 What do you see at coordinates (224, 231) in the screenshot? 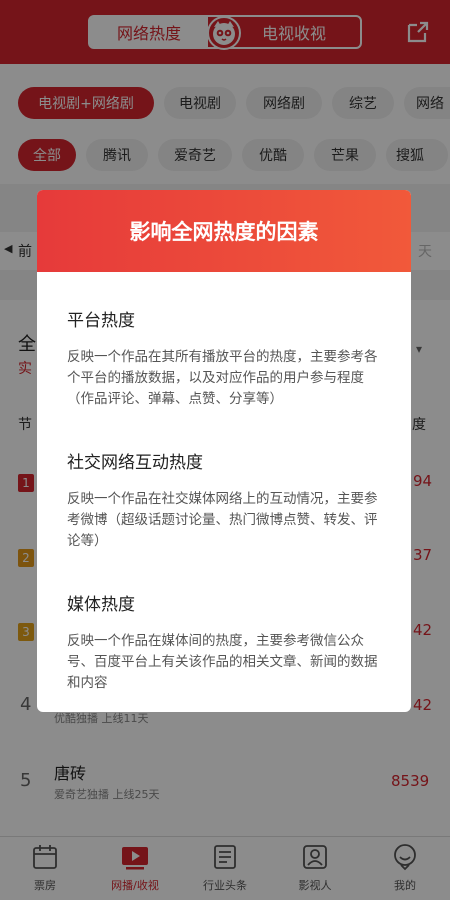
I see `dialog-title: 影响全网热度的因素` at bounding box center [224, 231].